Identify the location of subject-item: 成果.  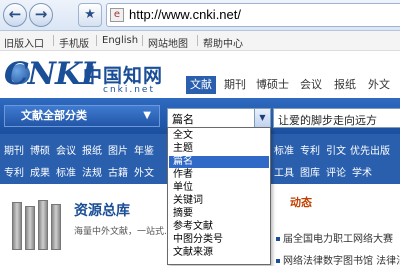
(40, 171).